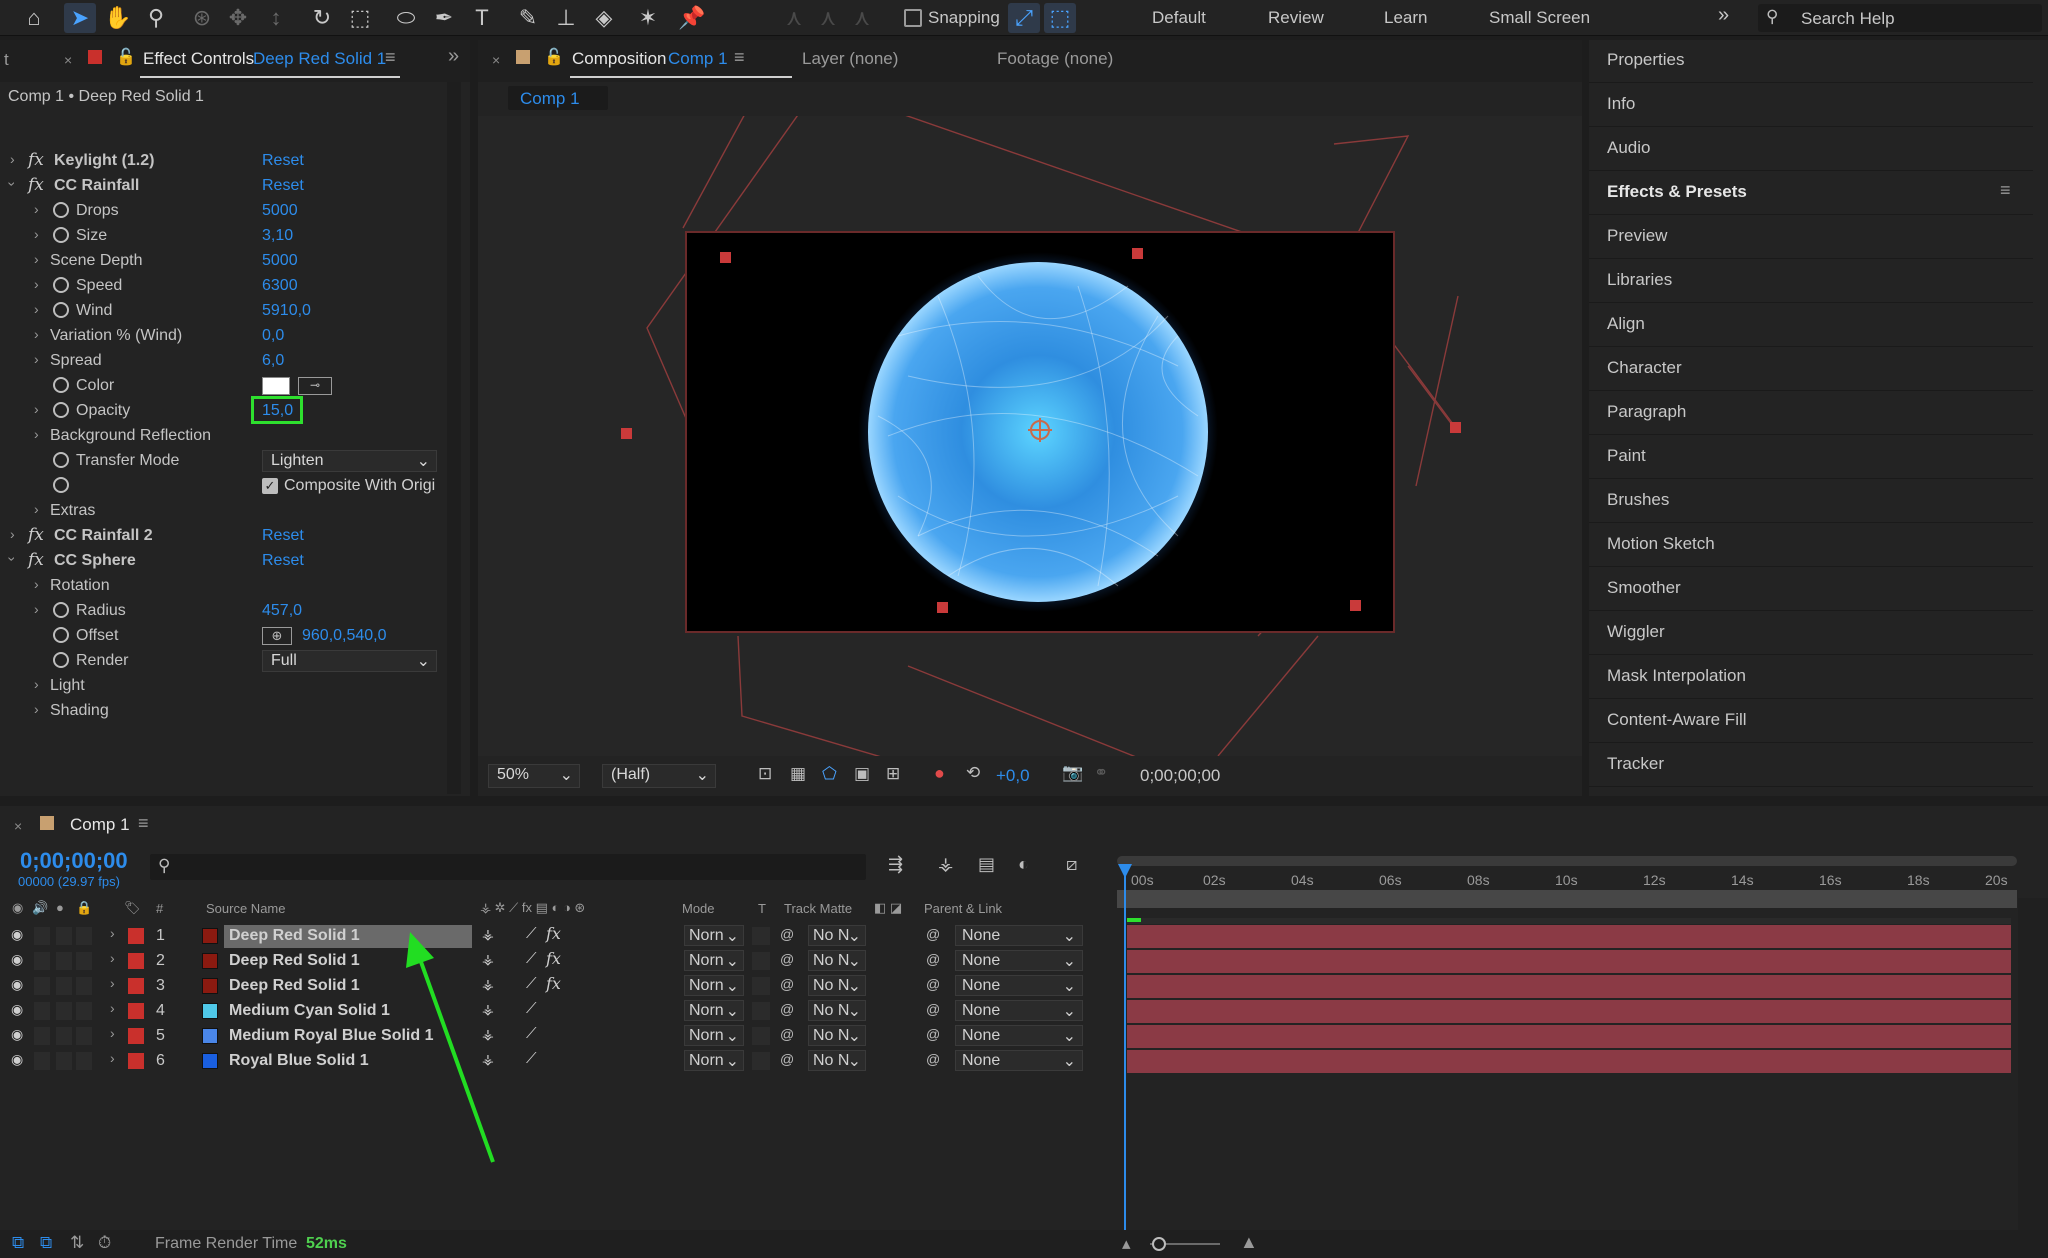 Image resolution: width=2048 pixels, height=1258 pixels. I want to click on effect-controls-scrollbar, so click(454, 438).